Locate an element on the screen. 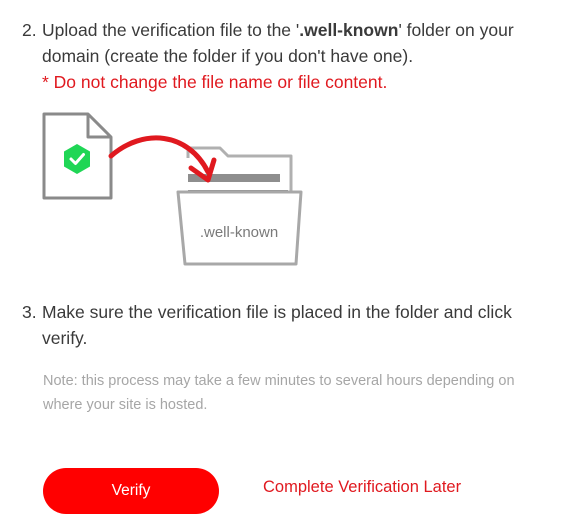  step-3-number: 3. is located at coordinates (29, 312).